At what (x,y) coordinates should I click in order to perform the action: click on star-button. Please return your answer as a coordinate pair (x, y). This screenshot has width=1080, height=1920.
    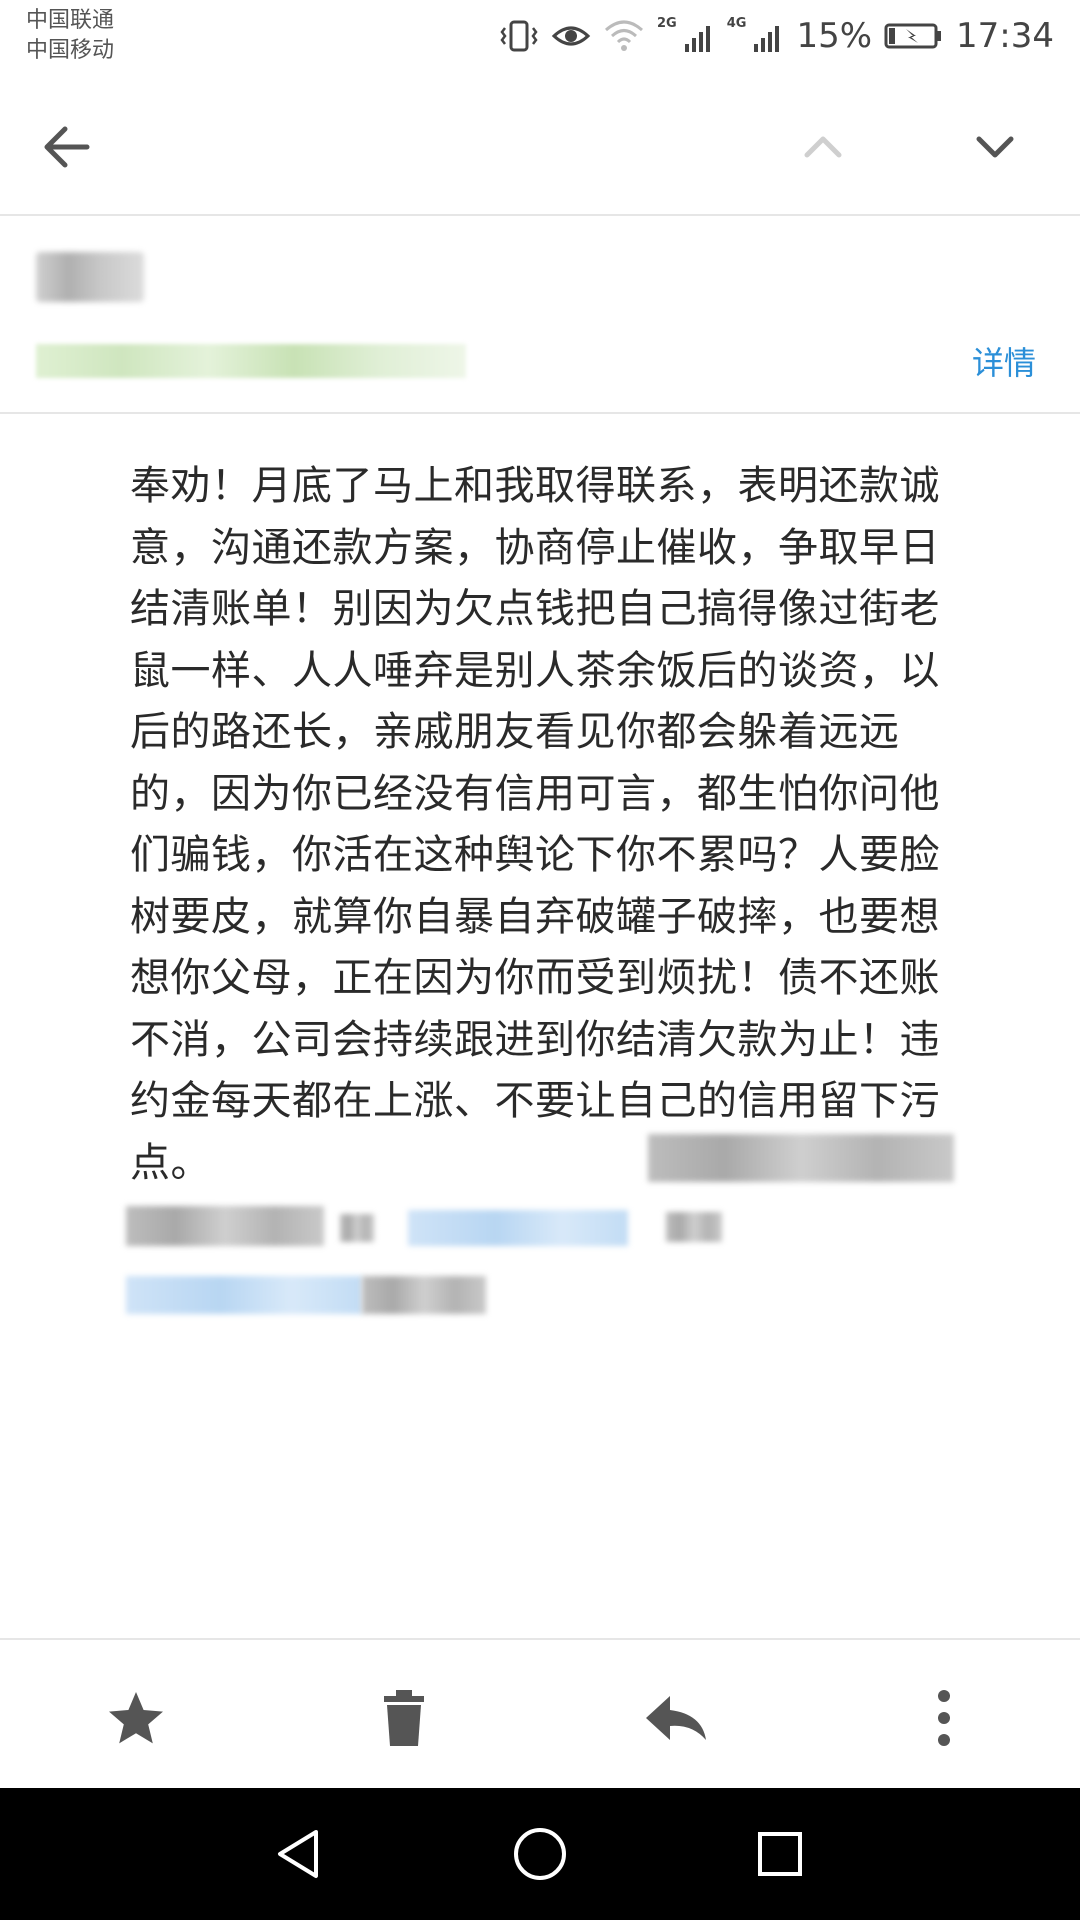
    Looking at the image, I should click on (136, 1718).